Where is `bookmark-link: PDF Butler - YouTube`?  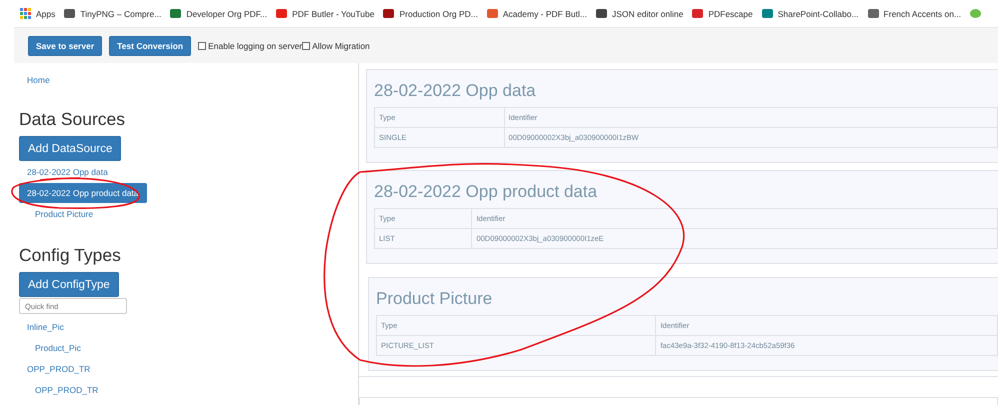 bookmark-link: PDF Butler - YouTube is located at coordinates (325, 13).